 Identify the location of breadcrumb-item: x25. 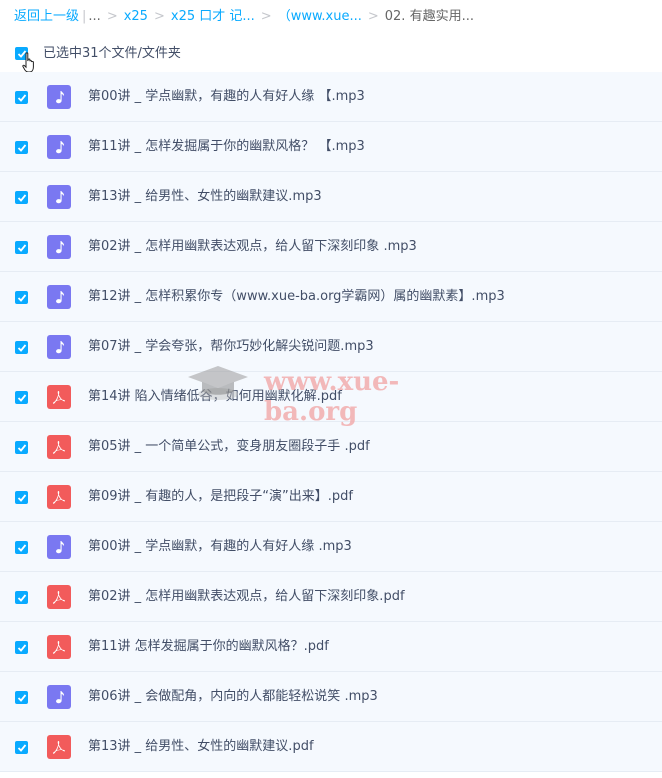
(136, 16).